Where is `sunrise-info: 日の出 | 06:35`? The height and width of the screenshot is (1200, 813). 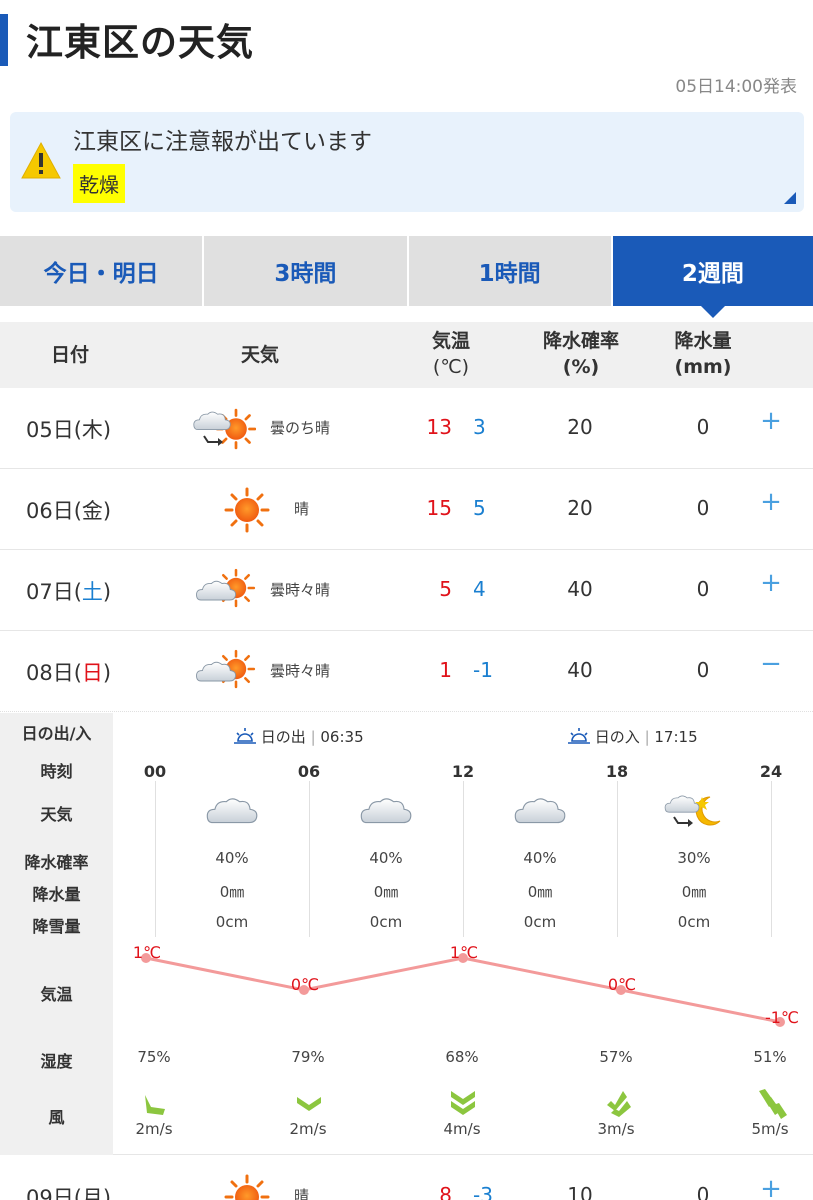
sunrise-info: 日の出 | 06:35 is located at coordinates (299, 736).